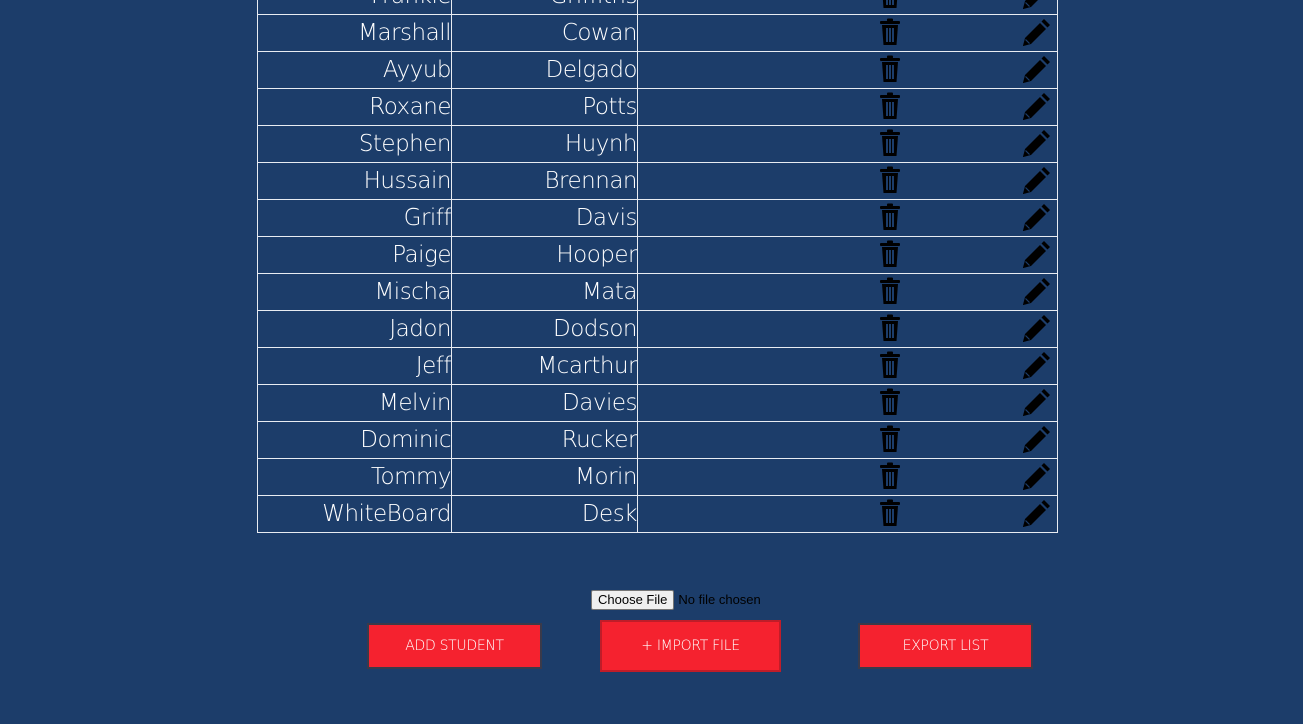  I want to click on first-name-cell: Frankie, so click(354, 7).